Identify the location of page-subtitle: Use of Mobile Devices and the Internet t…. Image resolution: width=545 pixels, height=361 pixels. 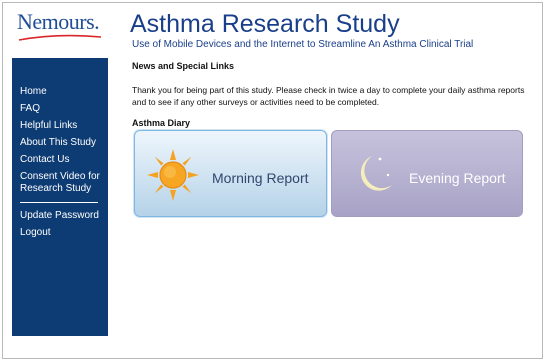
(303, 44).